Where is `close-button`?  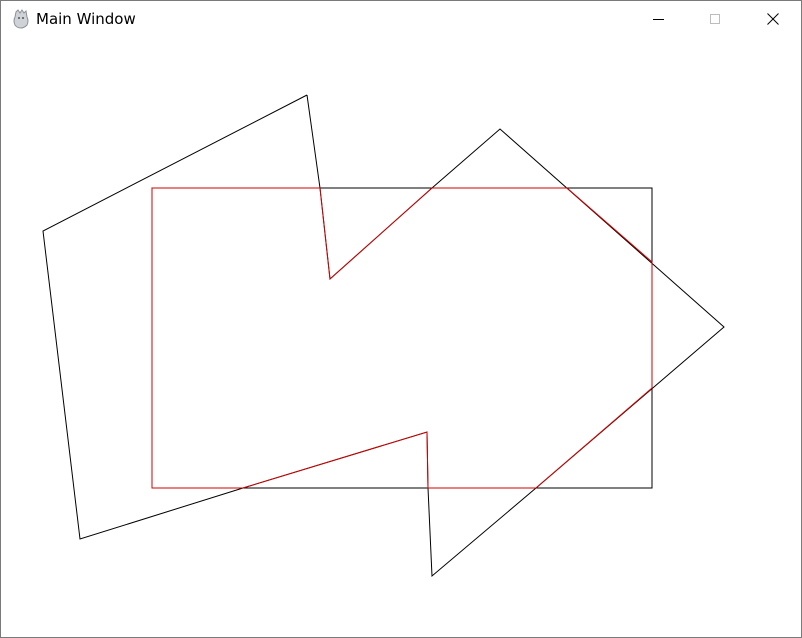
close-button is located at coordinates (773, 19).